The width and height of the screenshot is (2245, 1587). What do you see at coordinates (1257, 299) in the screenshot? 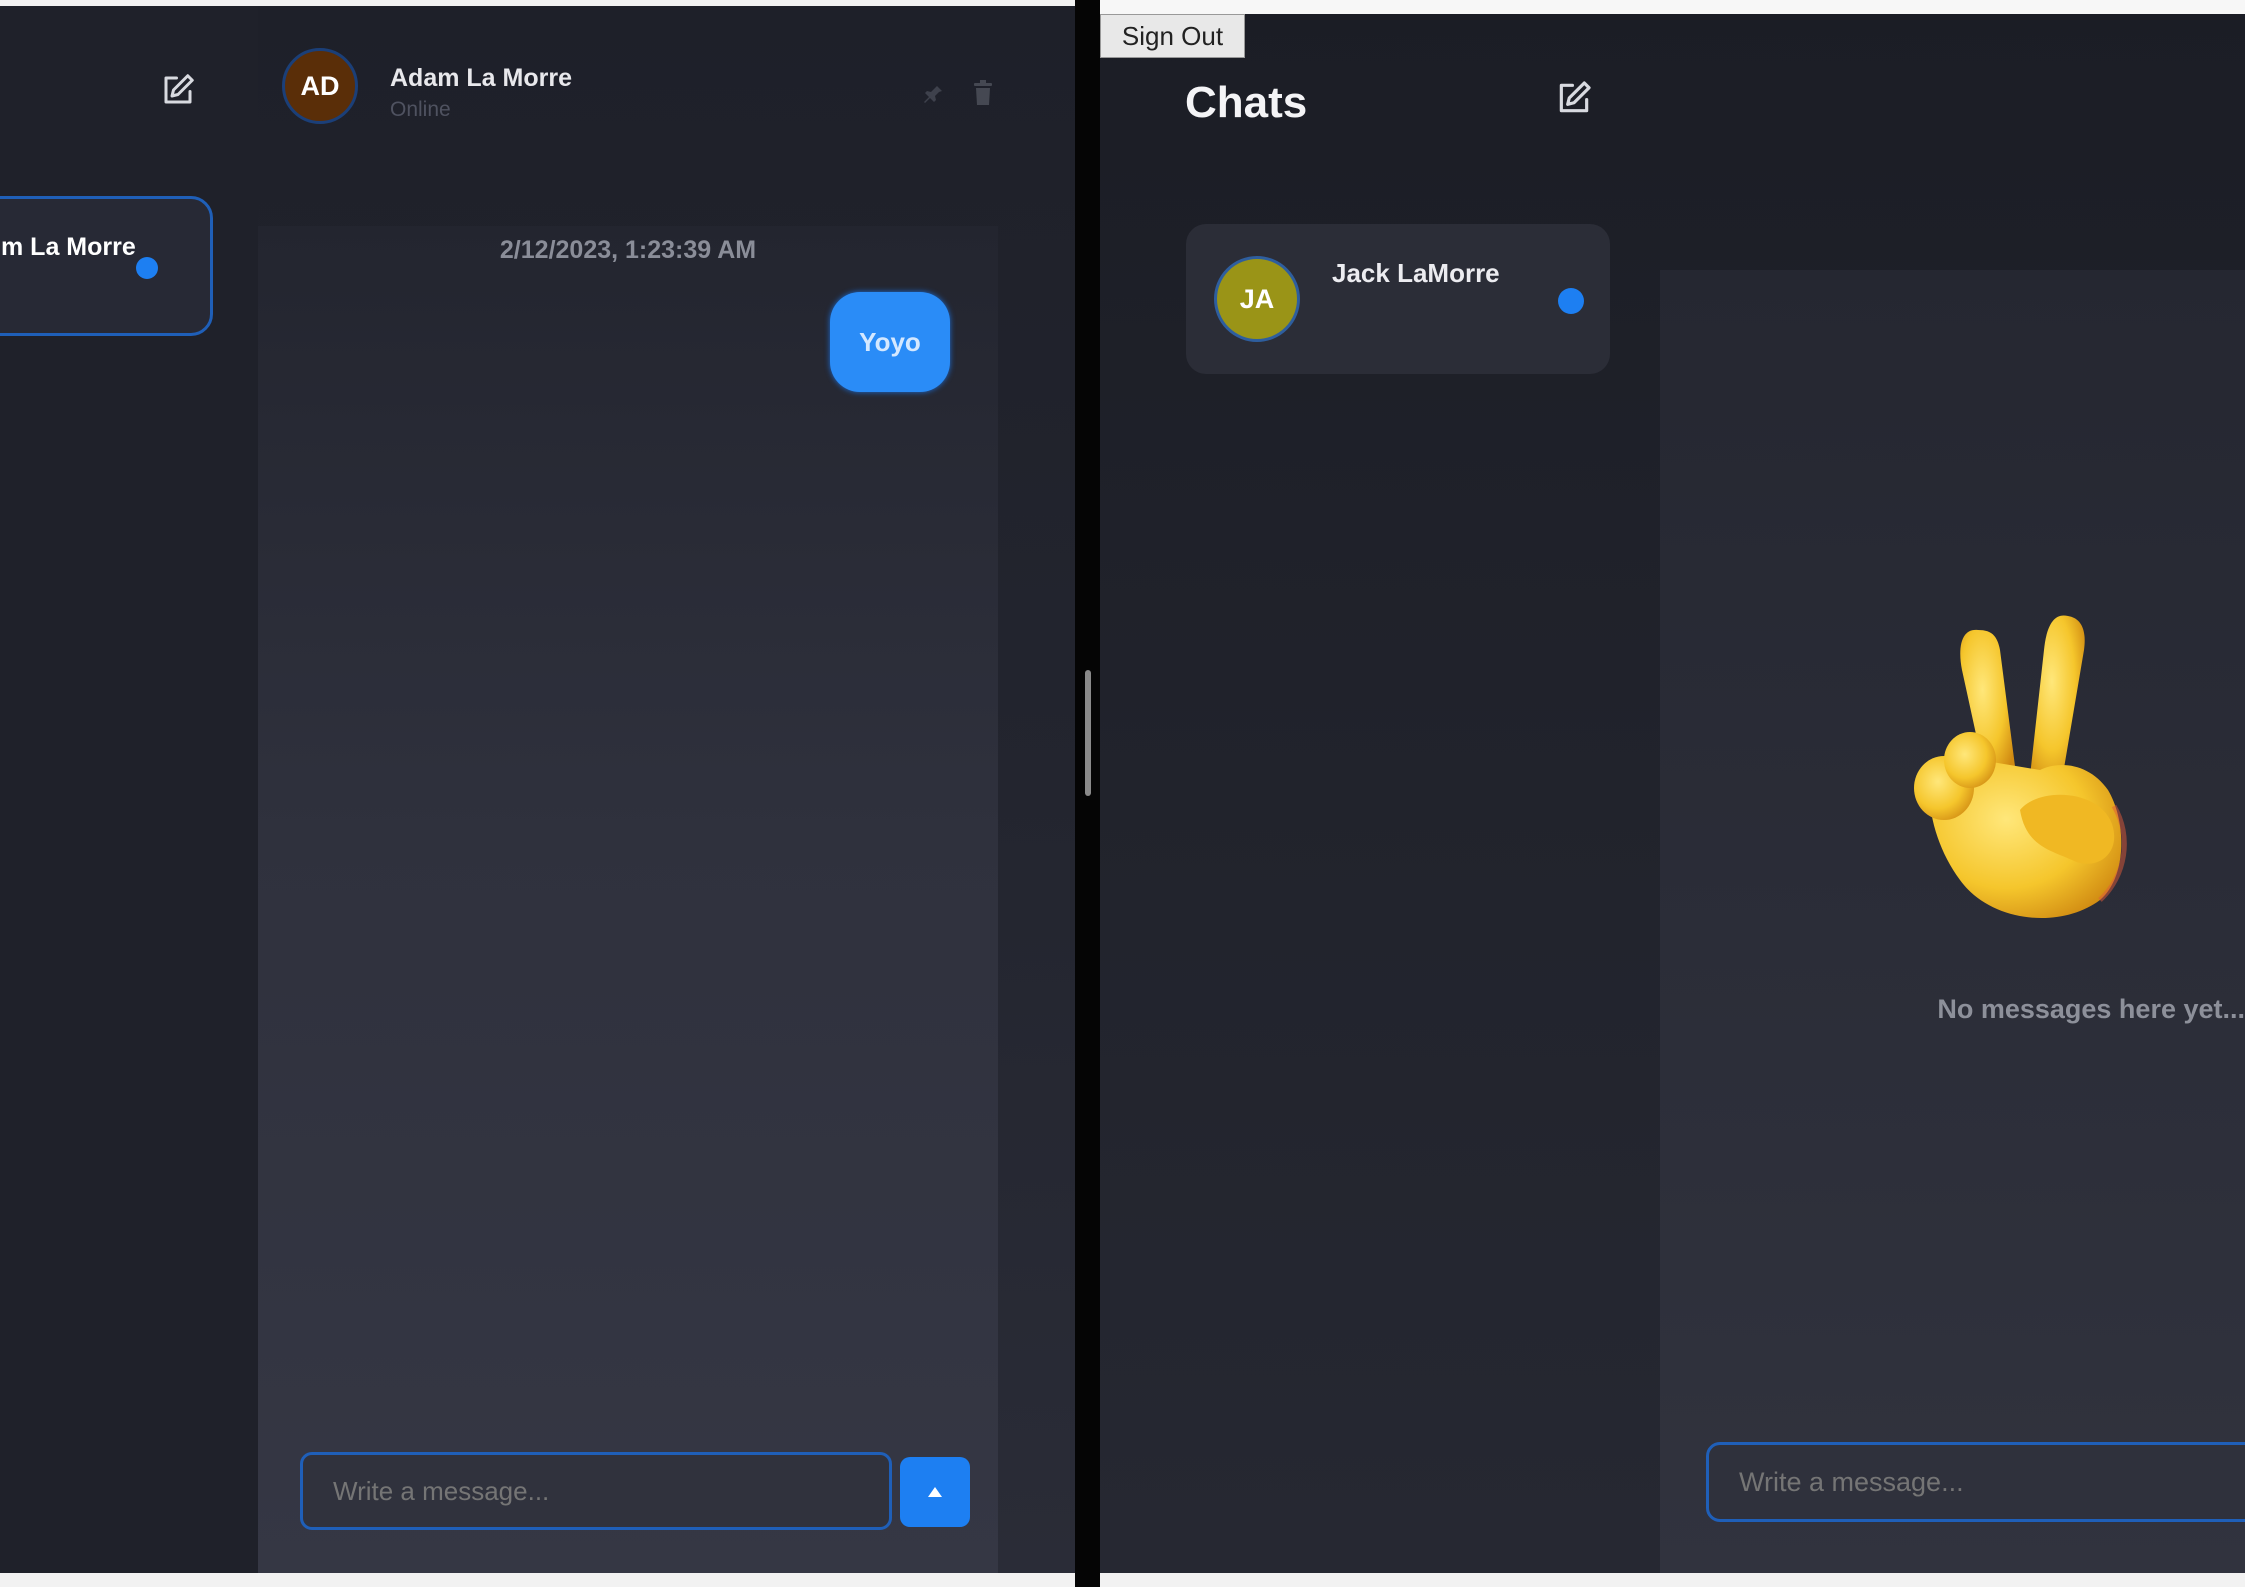
I see `avatar: JA` at bounding box center [1257, 299].